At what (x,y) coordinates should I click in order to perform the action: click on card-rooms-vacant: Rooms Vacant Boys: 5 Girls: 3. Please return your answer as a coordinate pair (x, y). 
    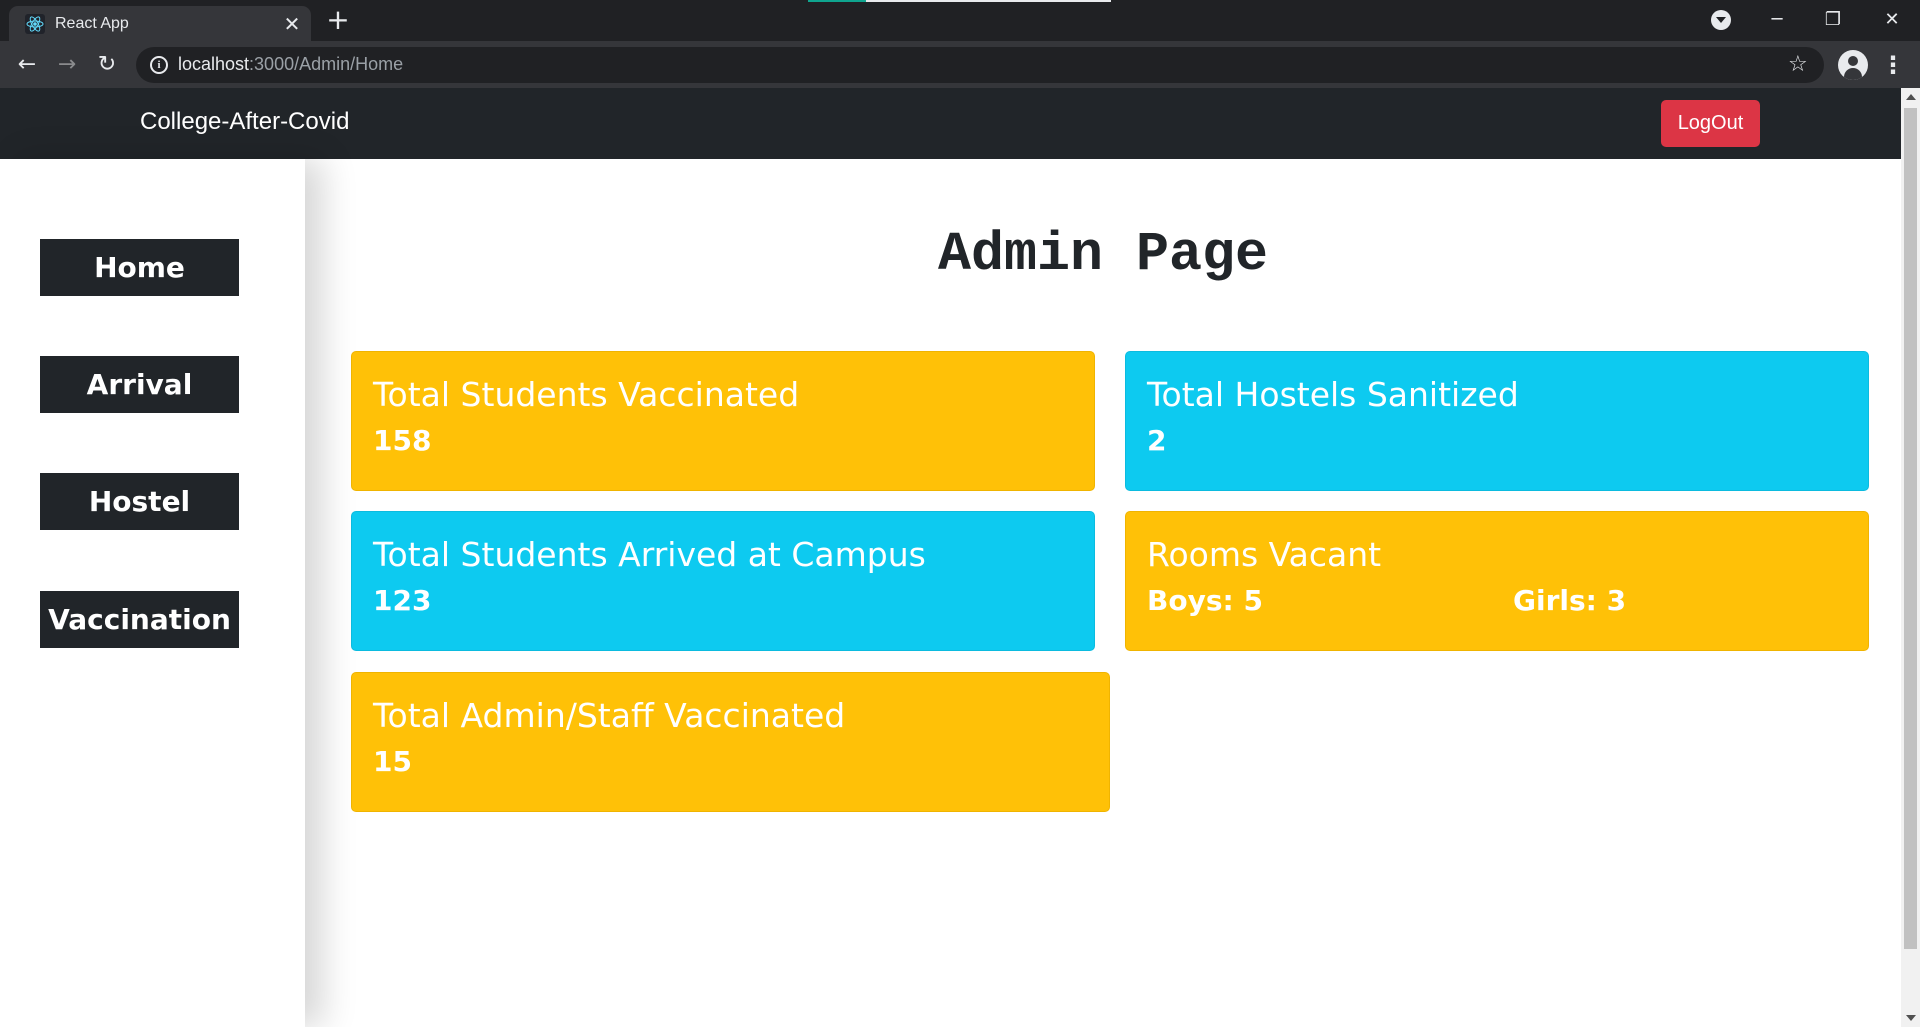
    Looking at the image, I should click on (1497, 581).